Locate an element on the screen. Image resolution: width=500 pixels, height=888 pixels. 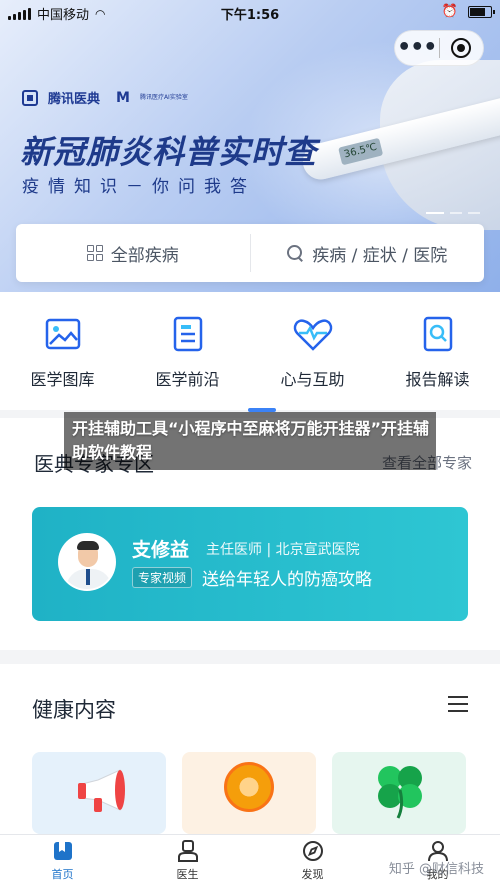
all-diseases-button: 全部疾病 is located at coordinates (133, 253).